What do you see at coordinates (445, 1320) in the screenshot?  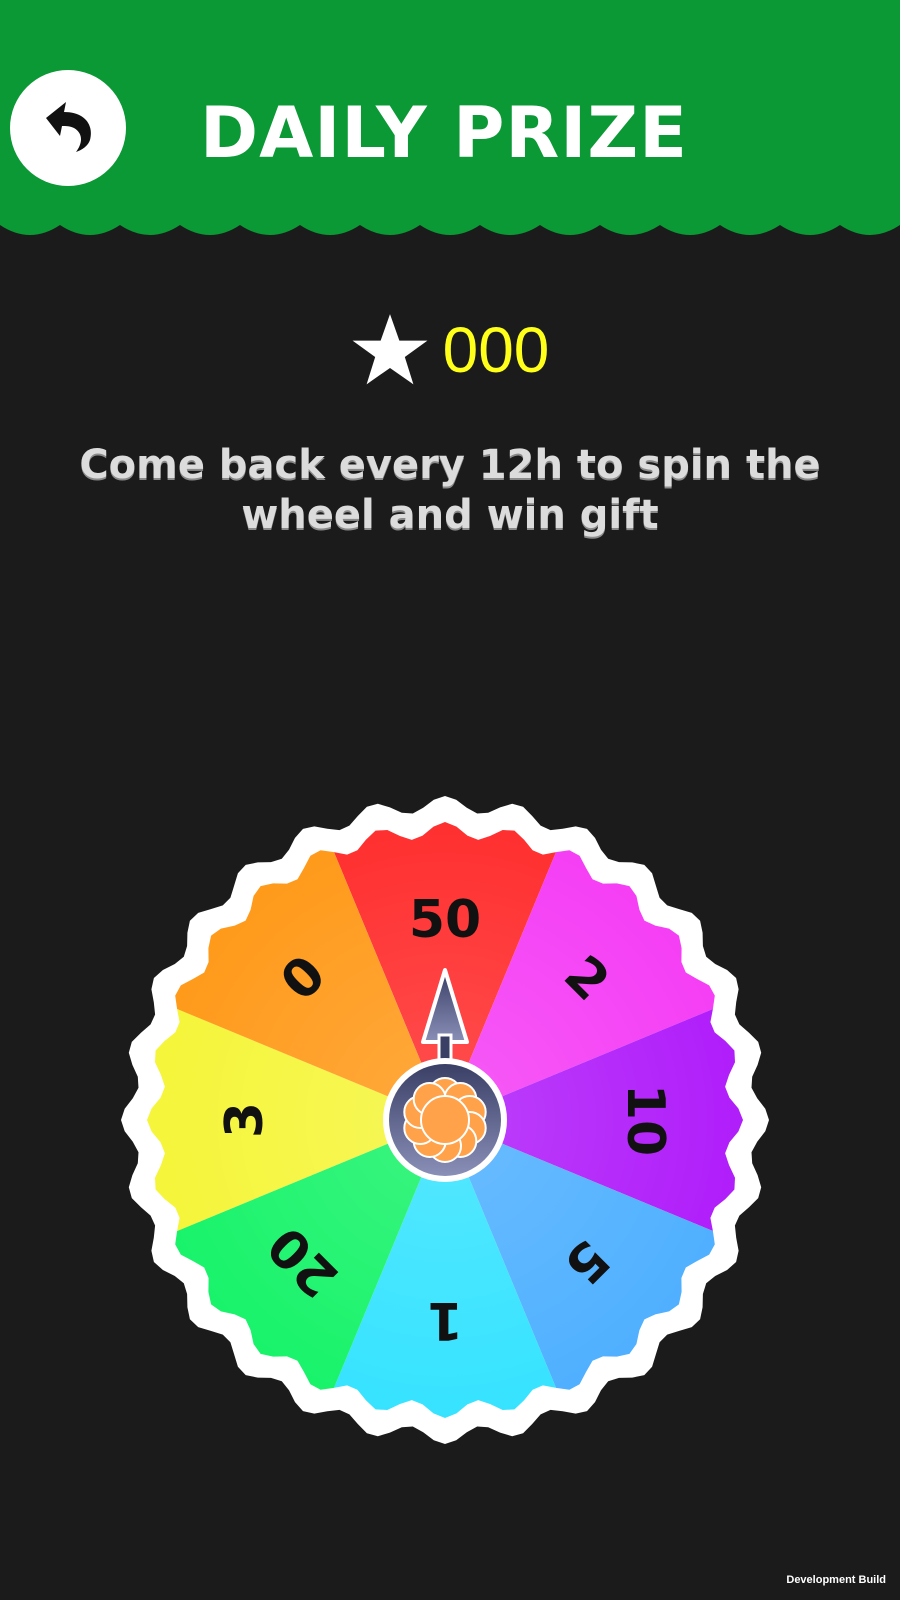 I see `wheel-segment-label: 1` at bounding box center [445, 1320].